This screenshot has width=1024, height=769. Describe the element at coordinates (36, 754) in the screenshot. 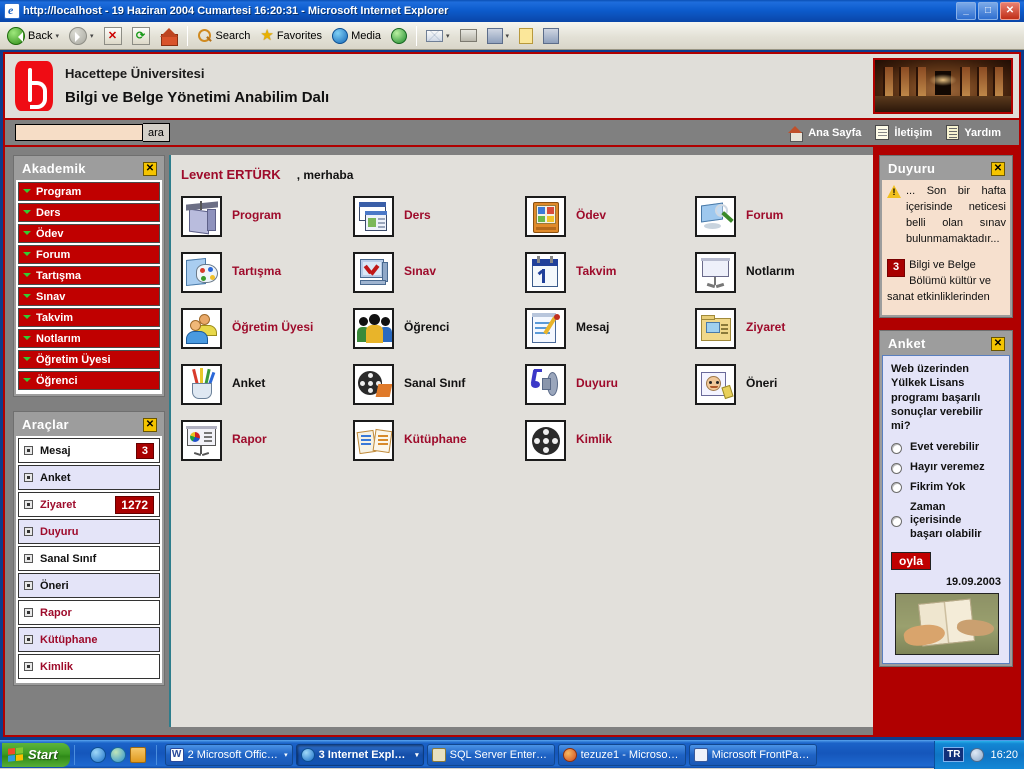

I see `start-button: Start` at that location.